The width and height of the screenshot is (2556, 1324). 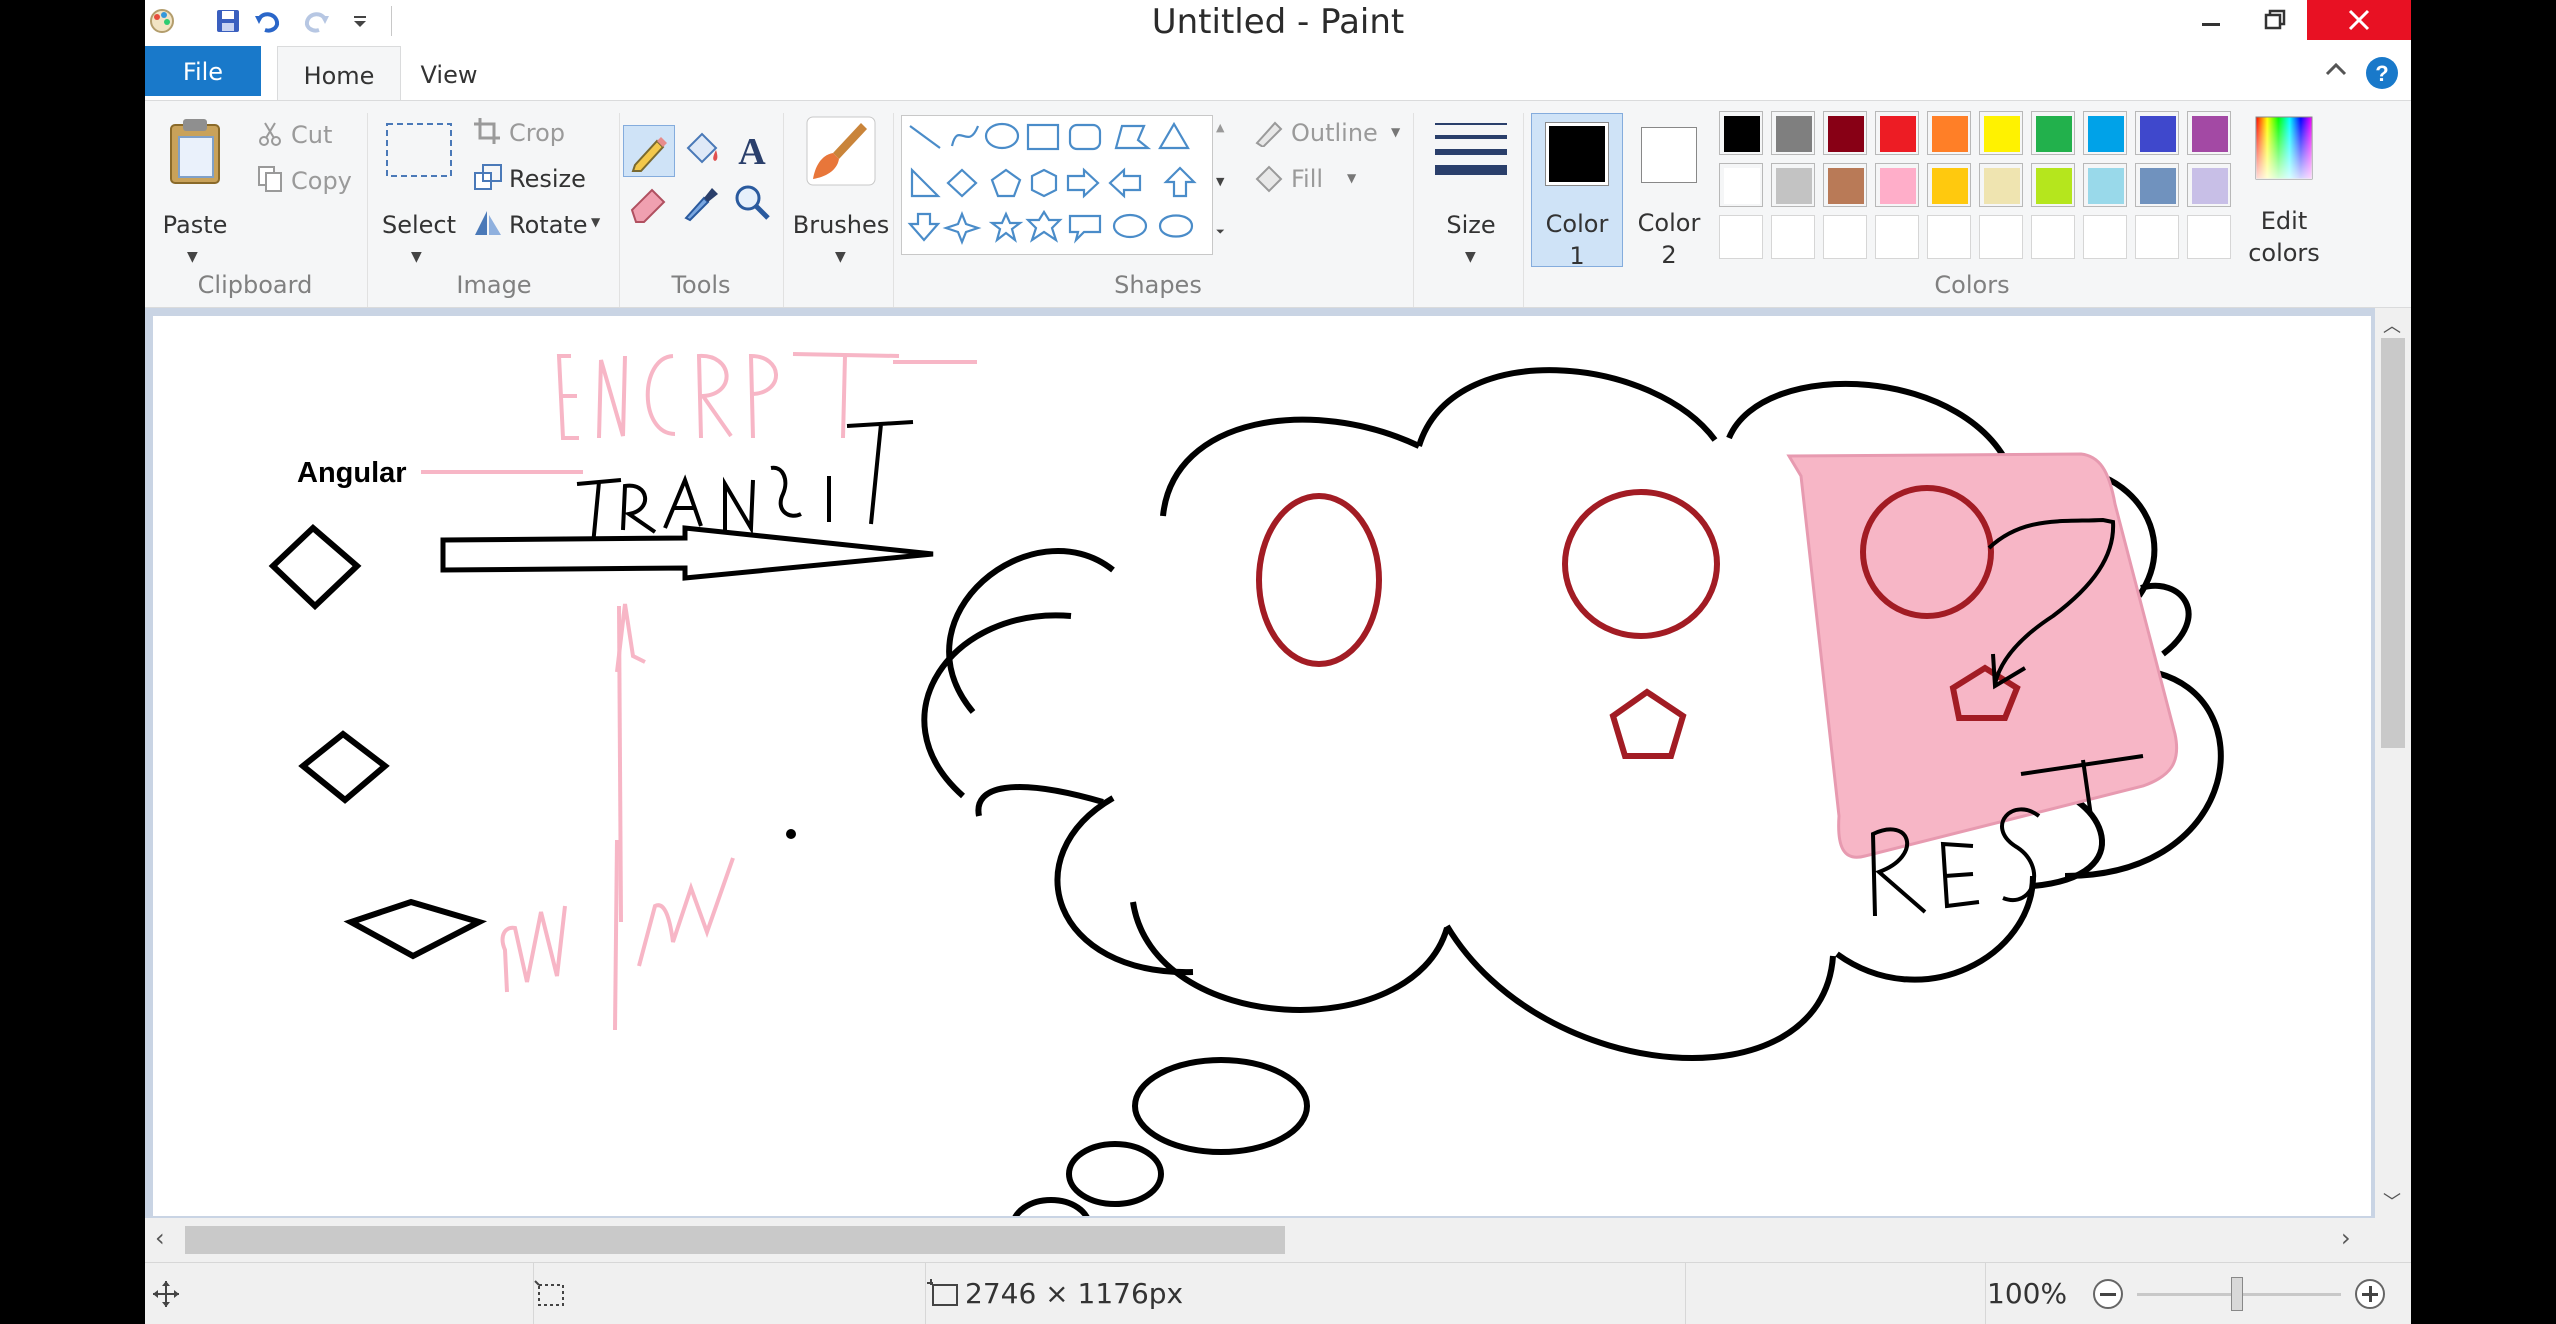 What do you see at coordinates (1669, 191) in the screenshot?
I see `color2-button: Color 2` at bounding box center [1669, 191].